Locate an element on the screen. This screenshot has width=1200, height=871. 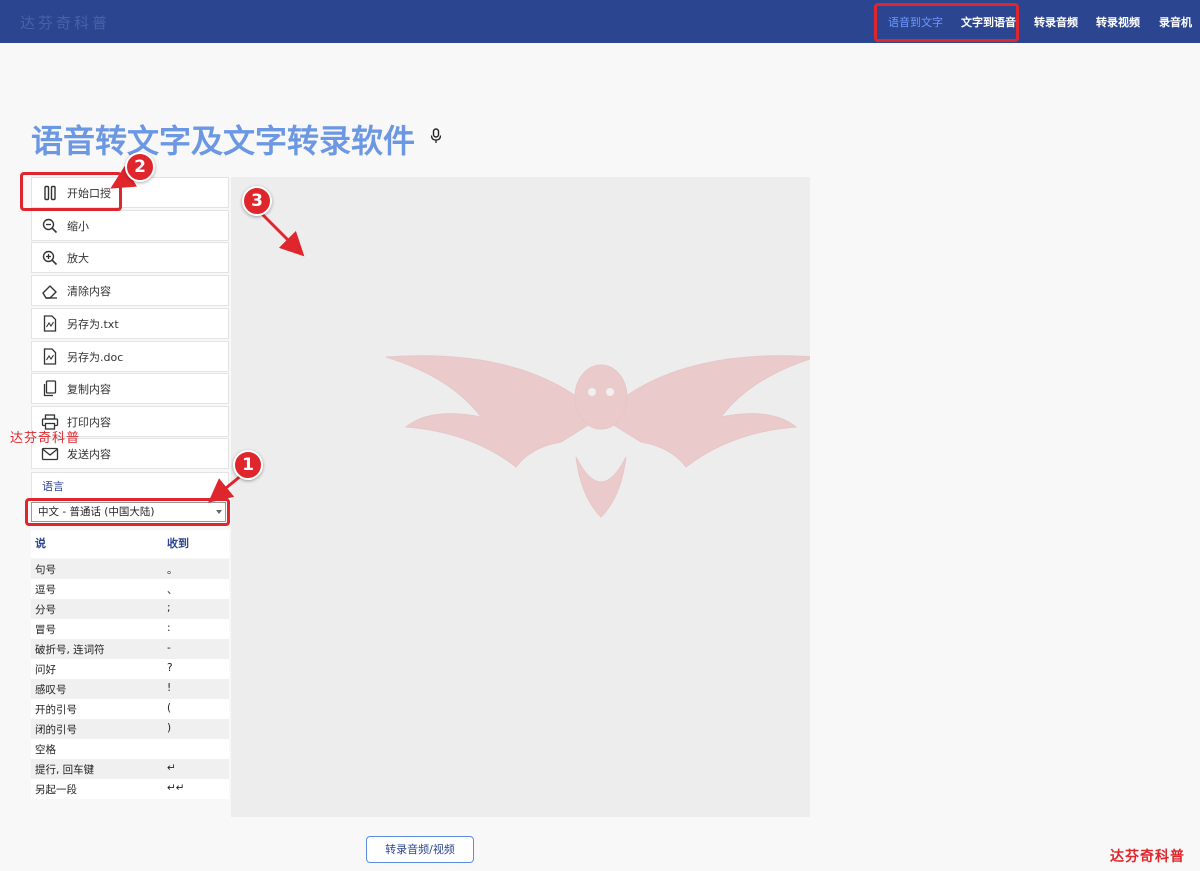
table-row: 开的引号( is located at coordinates (130, 709).